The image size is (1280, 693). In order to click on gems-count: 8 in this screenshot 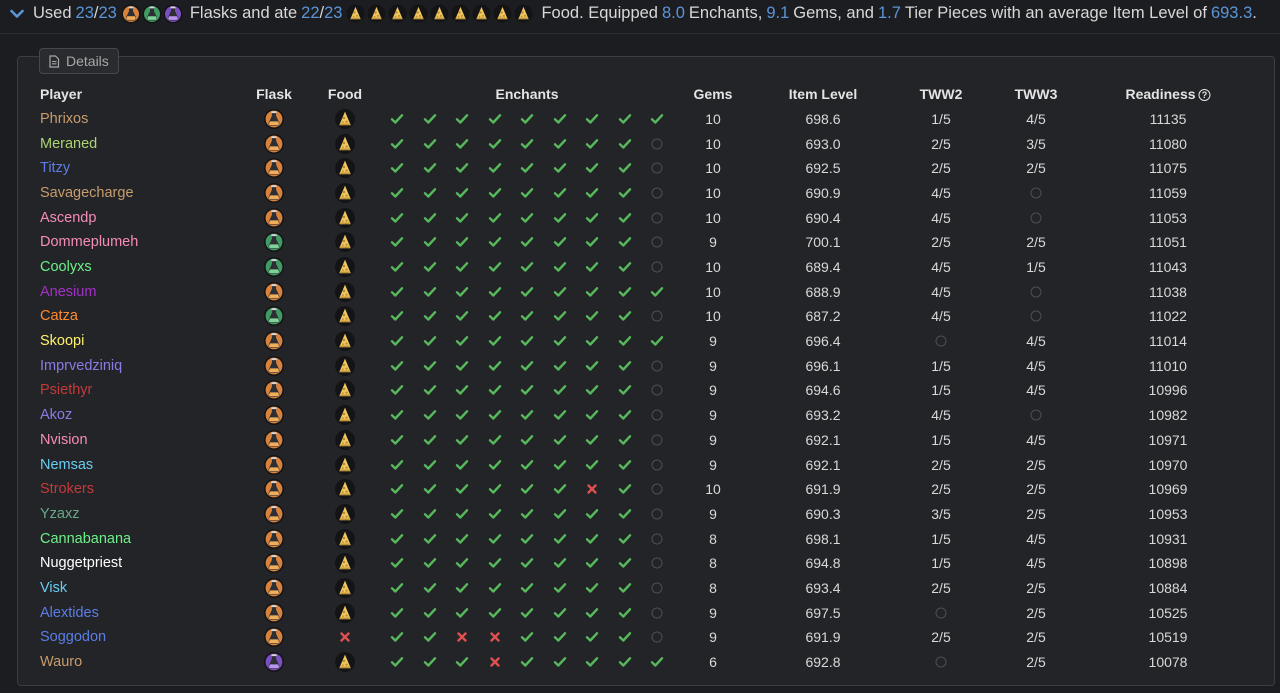, I will do `click(713, 563)`.